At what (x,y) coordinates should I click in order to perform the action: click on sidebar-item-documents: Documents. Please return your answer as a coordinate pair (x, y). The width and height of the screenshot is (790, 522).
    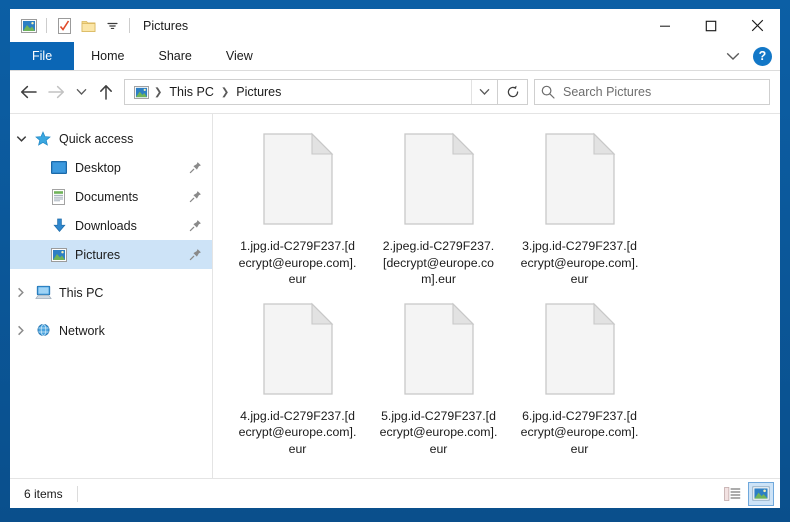
    Looking at the image, I should click on (111, 196).